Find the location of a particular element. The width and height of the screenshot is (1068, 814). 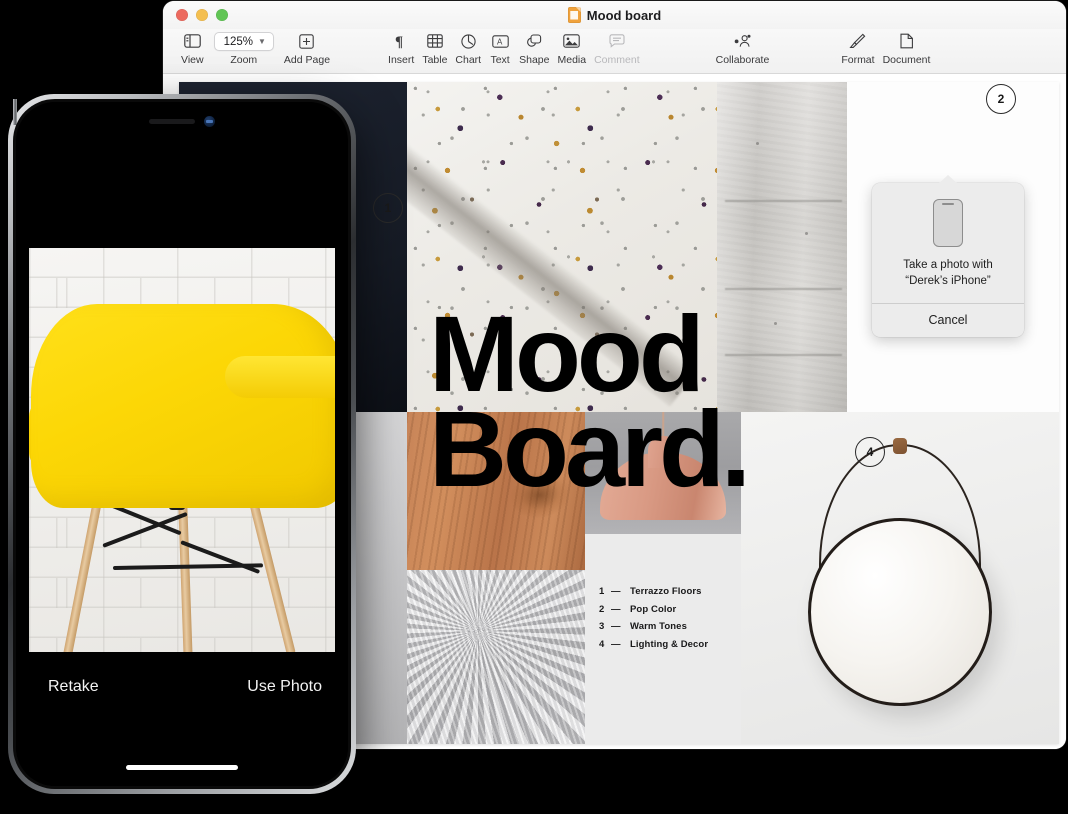

lamp-shade is located at coordinates (663, 486).